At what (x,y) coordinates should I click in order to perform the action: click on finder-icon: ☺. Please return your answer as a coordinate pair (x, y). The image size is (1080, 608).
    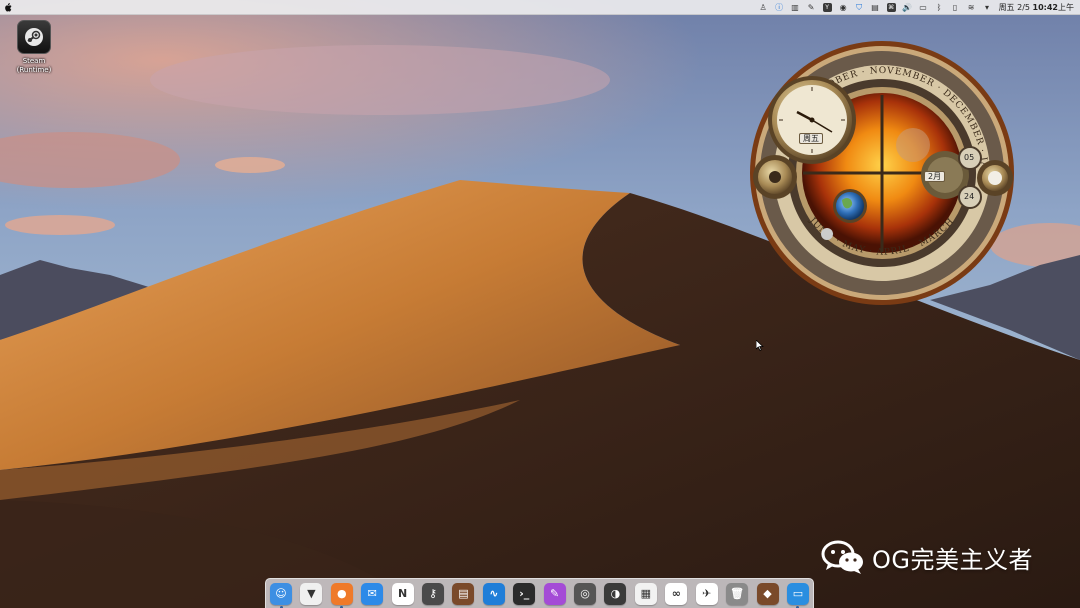
    Looking at the image, I should click on (281, 593).